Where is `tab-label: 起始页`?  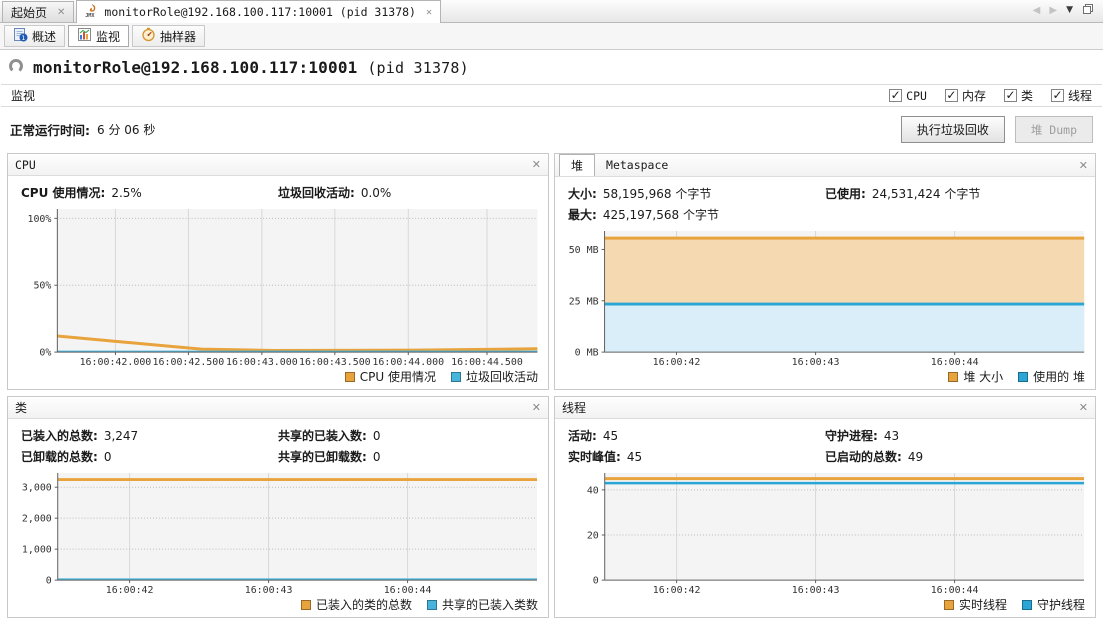 tab-label: 起始页 is located at coordinates (29, 12).